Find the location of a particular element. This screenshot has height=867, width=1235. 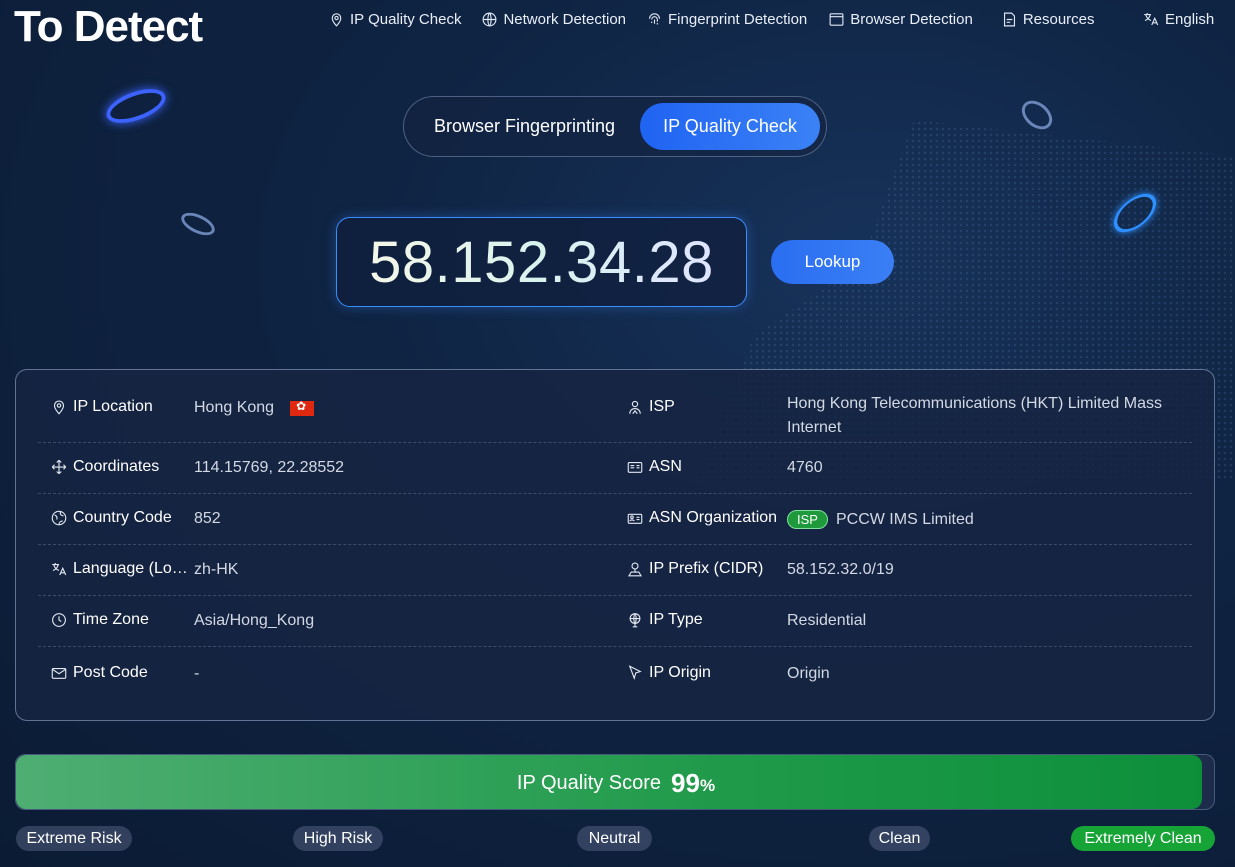

quality-score-bar: IP Quality Score 99 % is located at coordinates (615, 782).